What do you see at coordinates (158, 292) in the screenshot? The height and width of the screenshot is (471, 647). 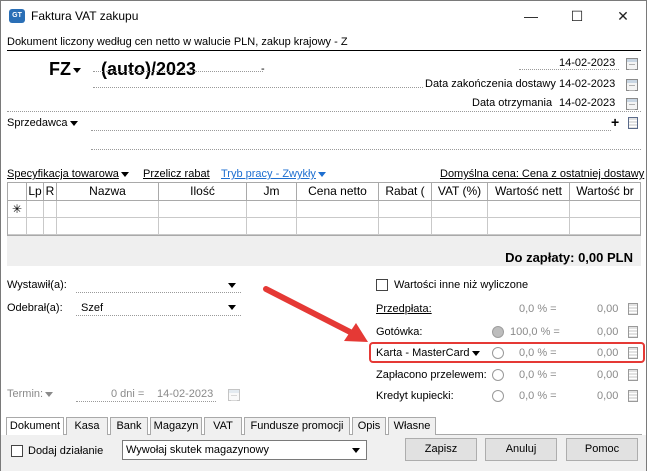 I see `issued-by-combo` at bounding box center [158, 292].